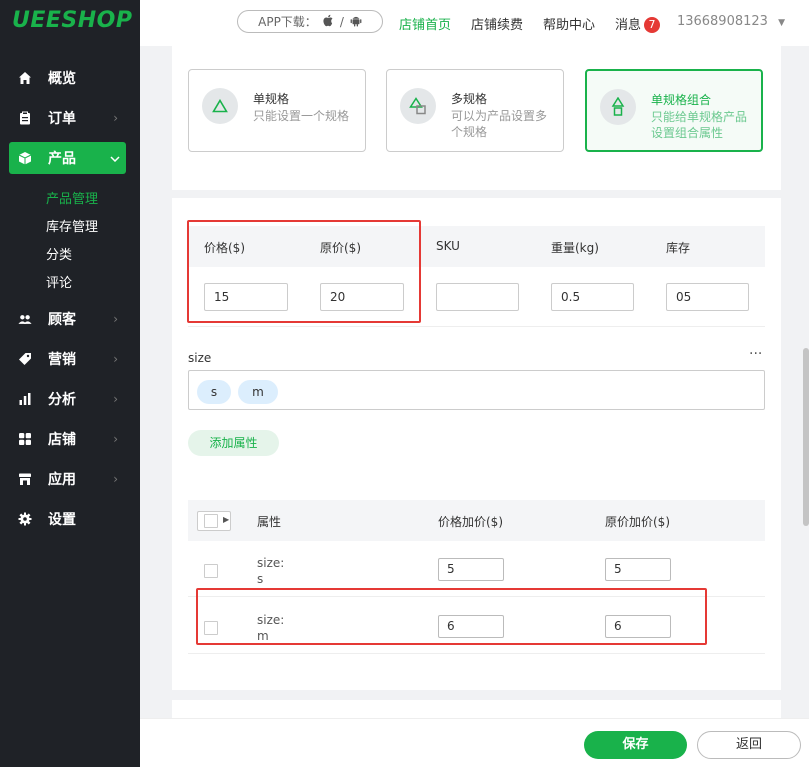 The height and width of the screenshot is (767, 809). Describe the element at coordinates (755, 354) in the screenshot. I see `more-icon: ···` at that location.